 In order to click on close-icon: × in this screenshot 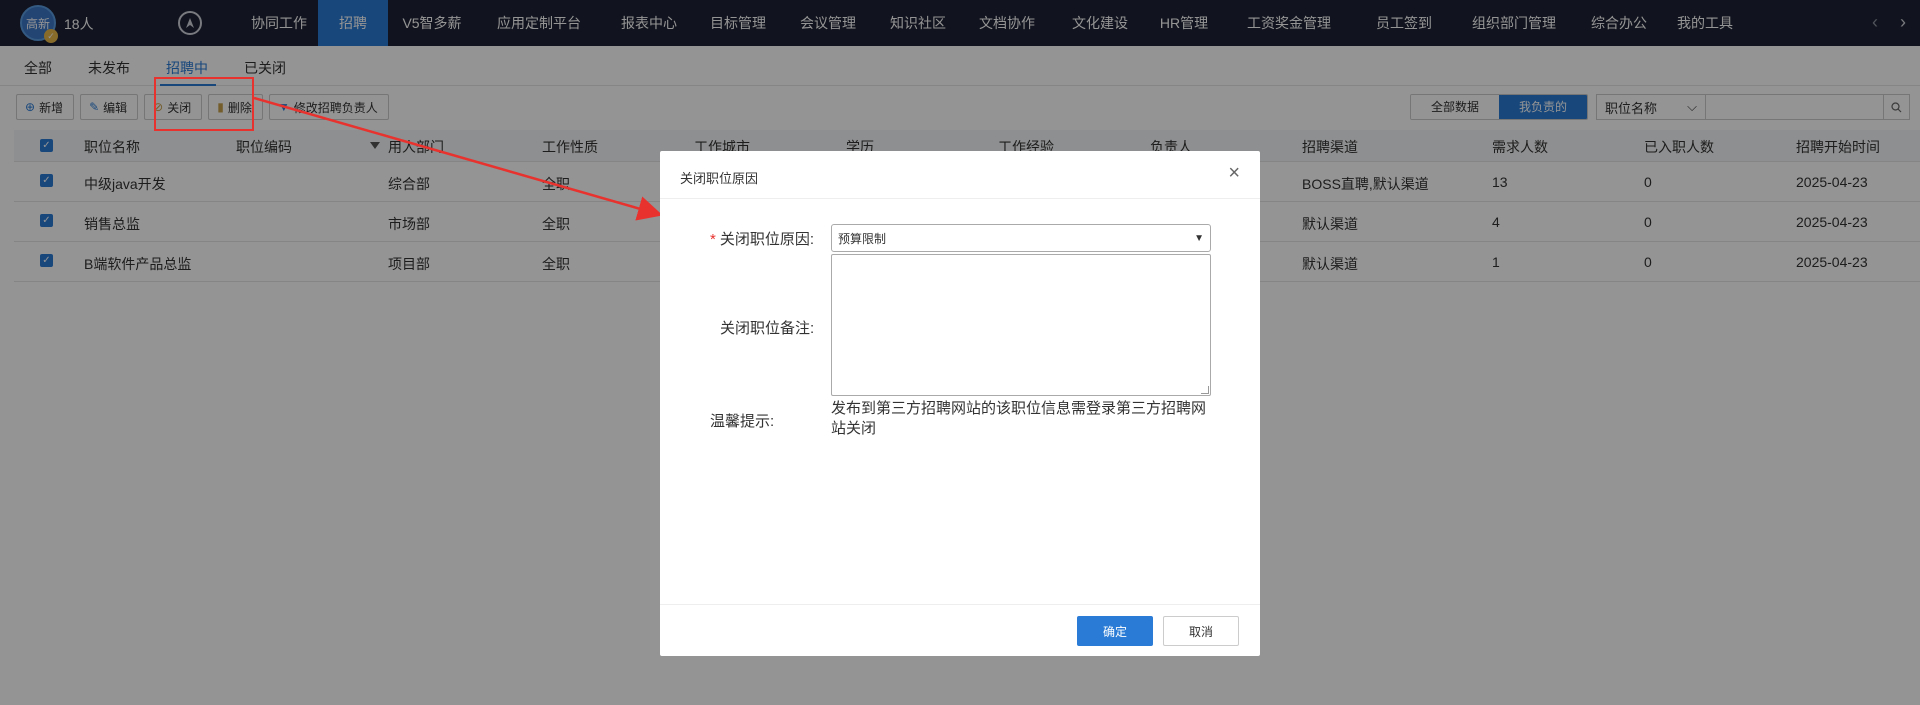, I will do `click(1234, 173)`.